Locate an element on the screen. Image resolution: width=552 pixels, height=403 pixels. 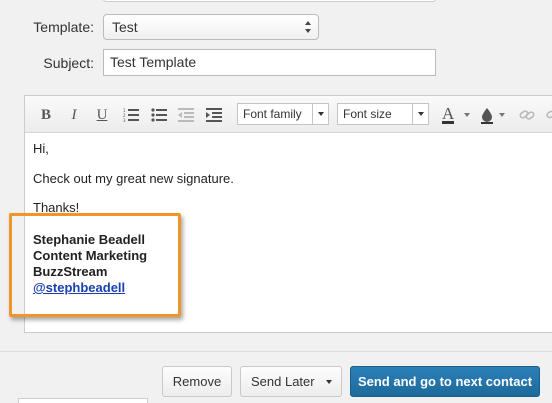
footer-divider is located at coordinates (276, 351).